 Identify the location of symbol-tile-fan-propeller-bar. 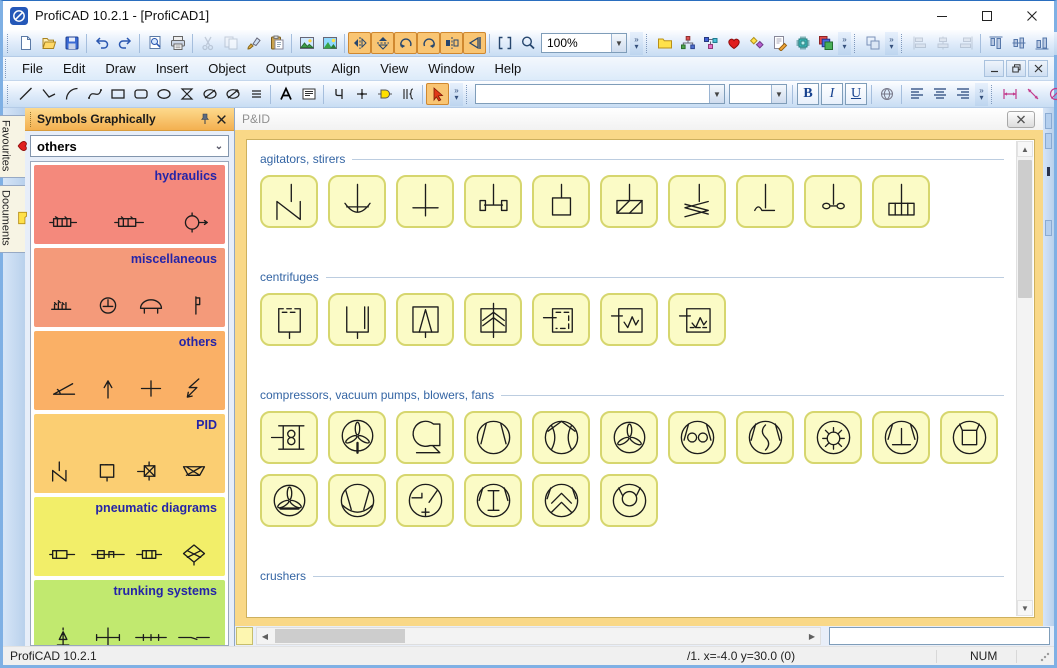
(289, 500).